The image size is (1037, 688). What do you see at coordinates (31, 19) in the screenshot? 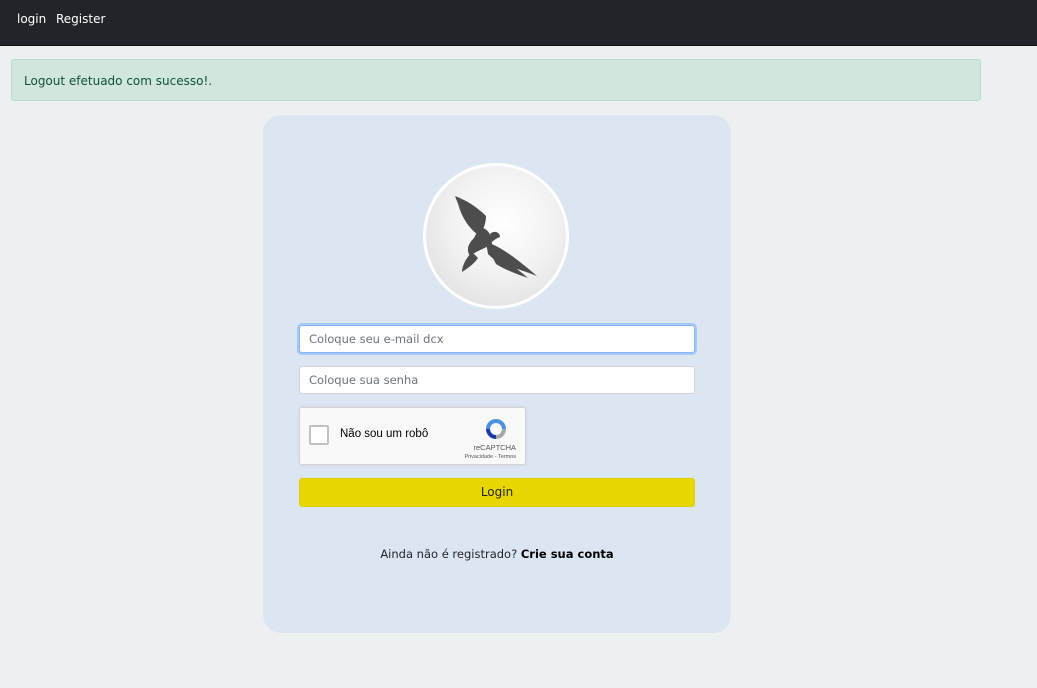
I see `nav-login-link: login` at bounding box center [31, 19].